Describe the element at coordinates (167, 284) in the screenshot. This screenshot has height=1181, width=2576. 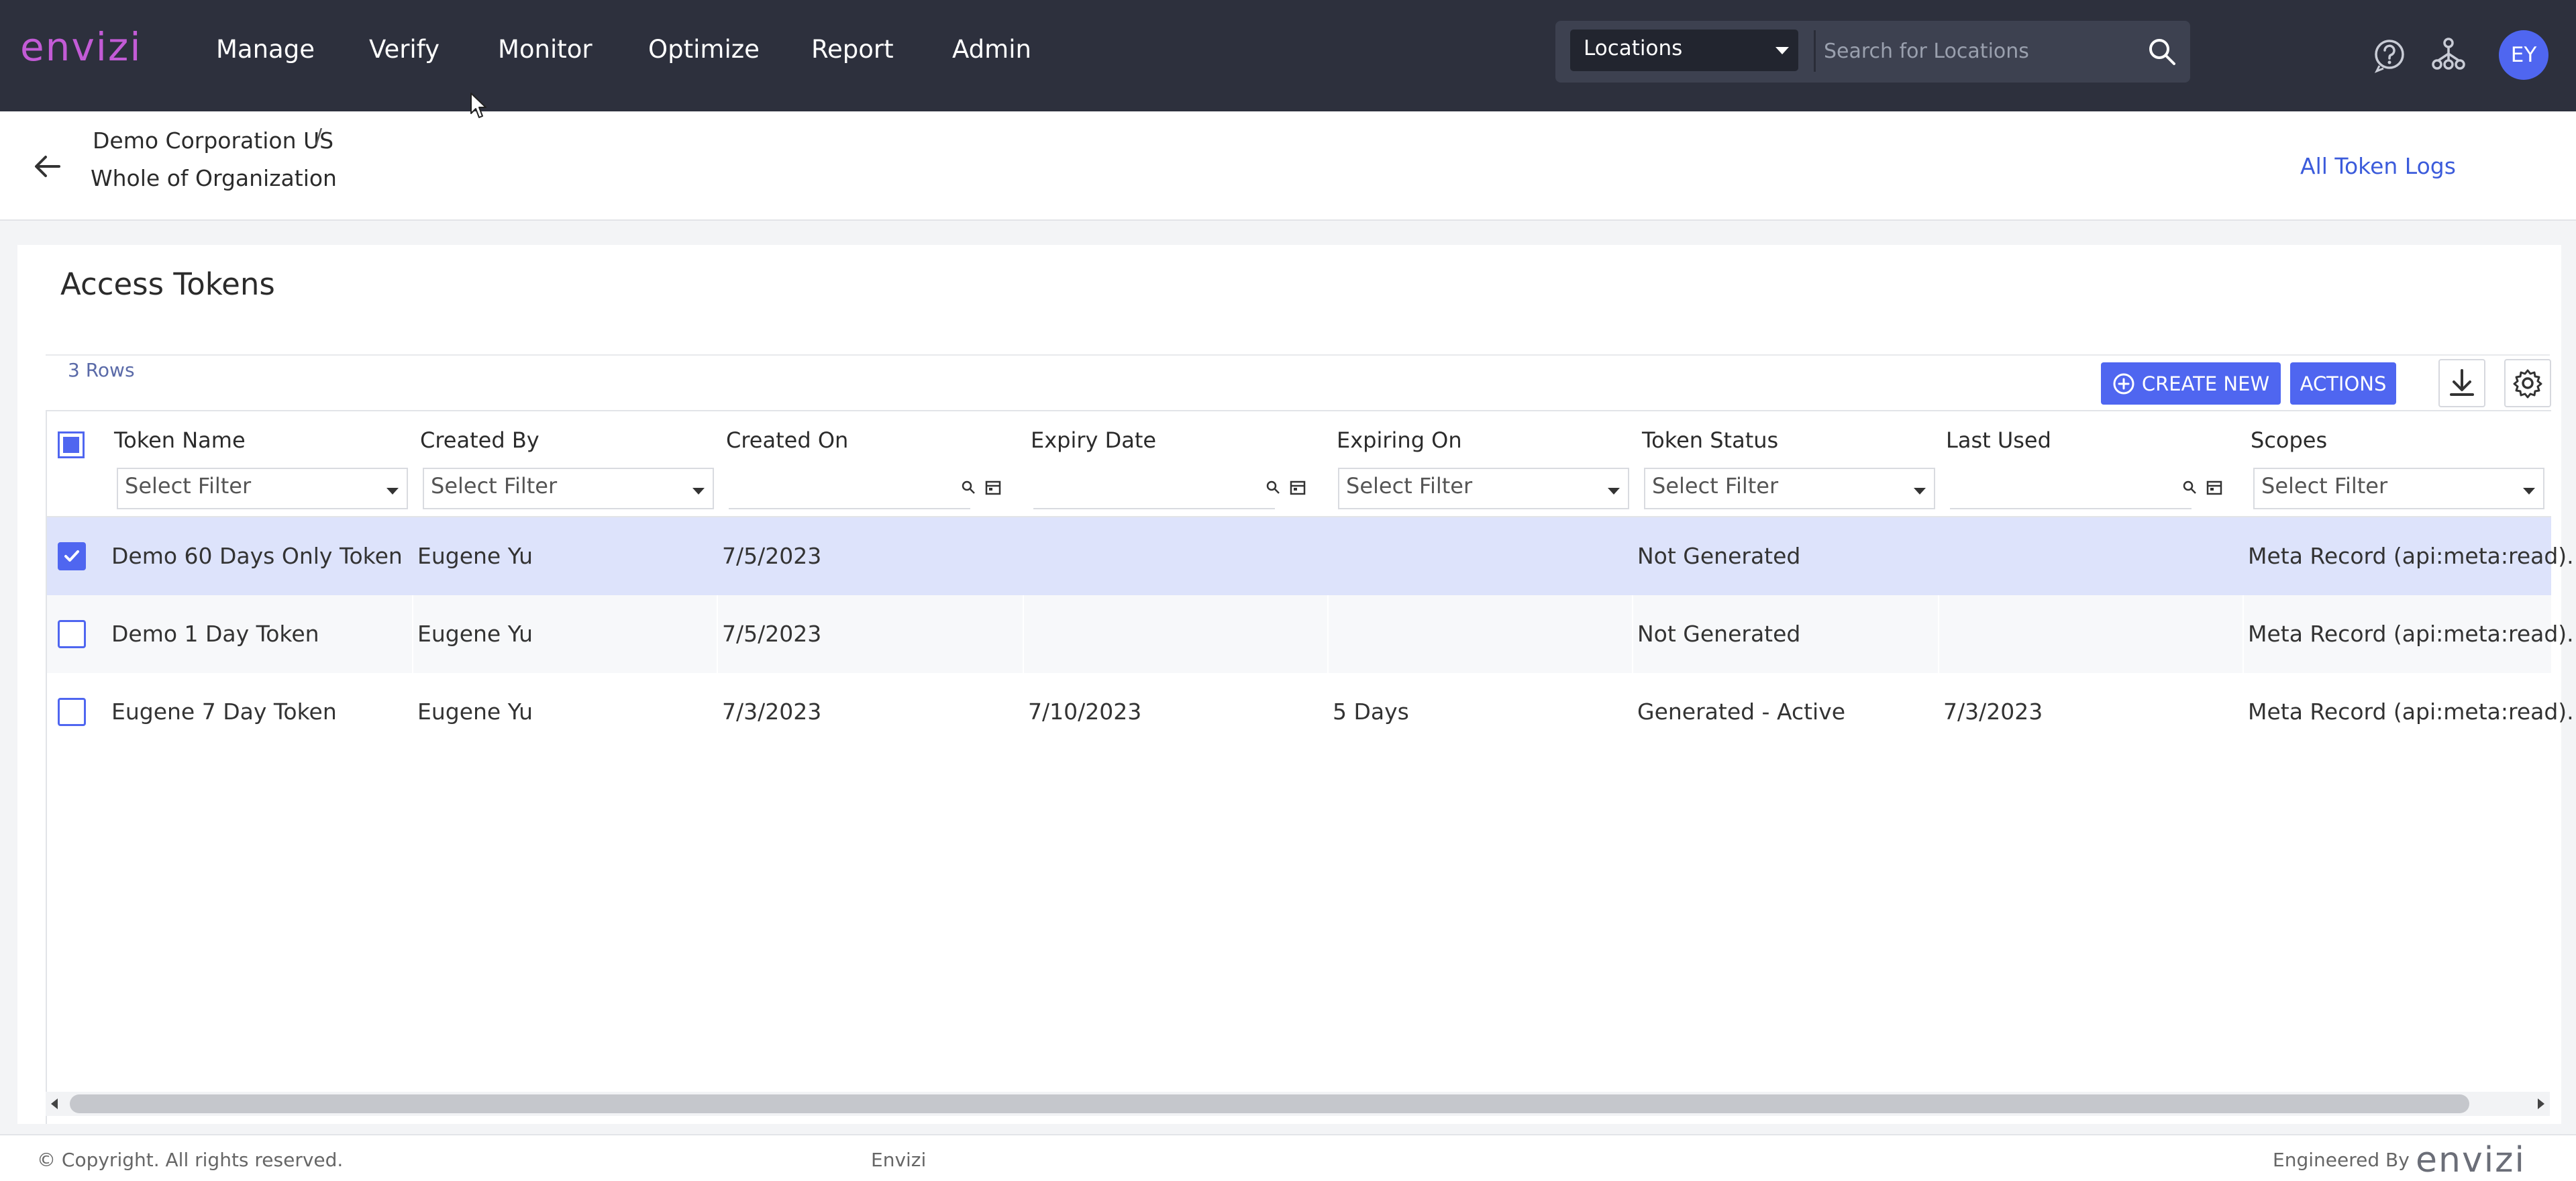
I see `page-title: Access Tokens` at that location.